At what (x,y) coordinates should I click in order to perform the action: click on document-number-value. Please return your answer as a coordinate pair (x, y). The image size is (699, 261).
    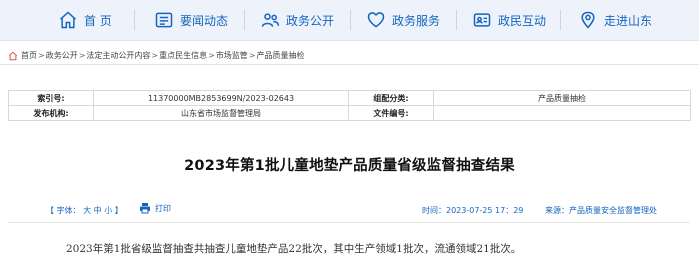
    Looking at the image, I should click on (562, 113).